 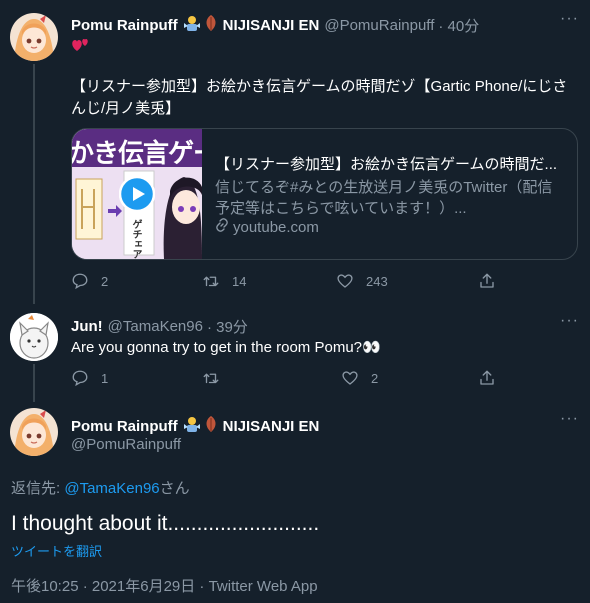 What do you see at coordinates (390, 227) in the screenshot?
I see `link-card-domain: youtube.com` at bounding box center [390, 227].